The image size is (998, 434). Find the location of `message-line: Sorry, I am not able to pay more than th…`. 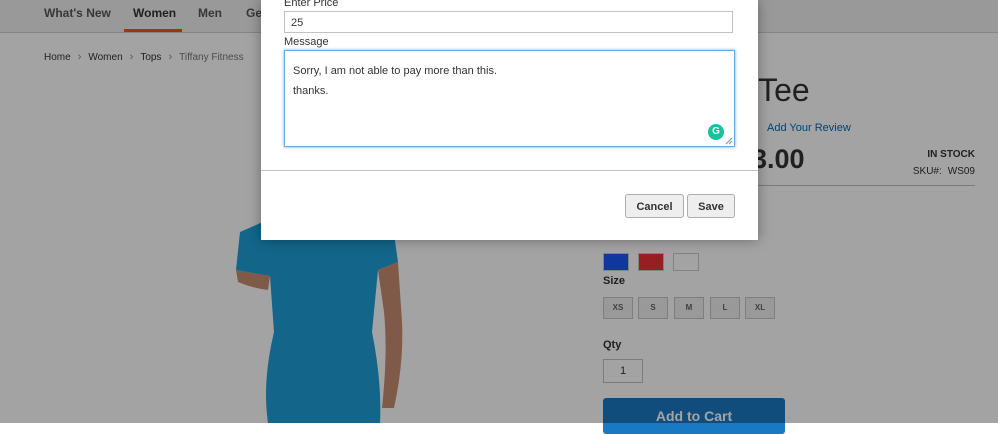

message-line: Sorry, I am not able to pay more than th… is located at coordinates (395, 71).